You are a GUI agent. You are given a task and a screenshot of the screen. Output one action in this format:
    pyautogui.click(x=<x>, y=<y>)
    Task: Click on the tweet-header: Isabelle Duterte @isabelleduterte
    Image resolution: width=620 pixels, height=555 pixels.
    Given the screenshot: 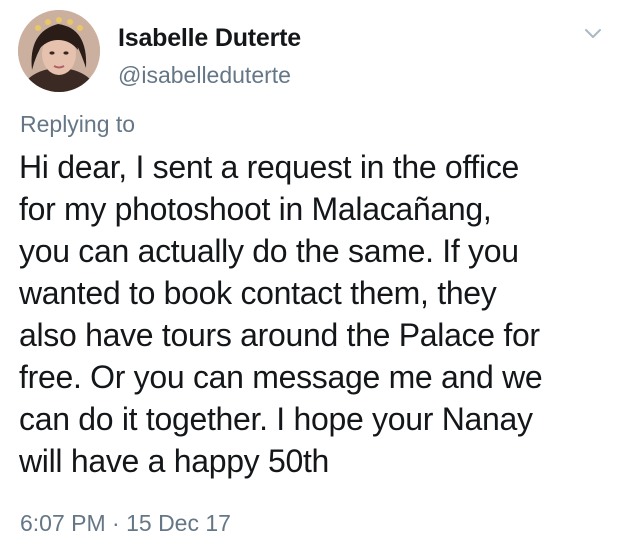 What is the action you would take?
    pyautogui.click(x=313, y=52)
    